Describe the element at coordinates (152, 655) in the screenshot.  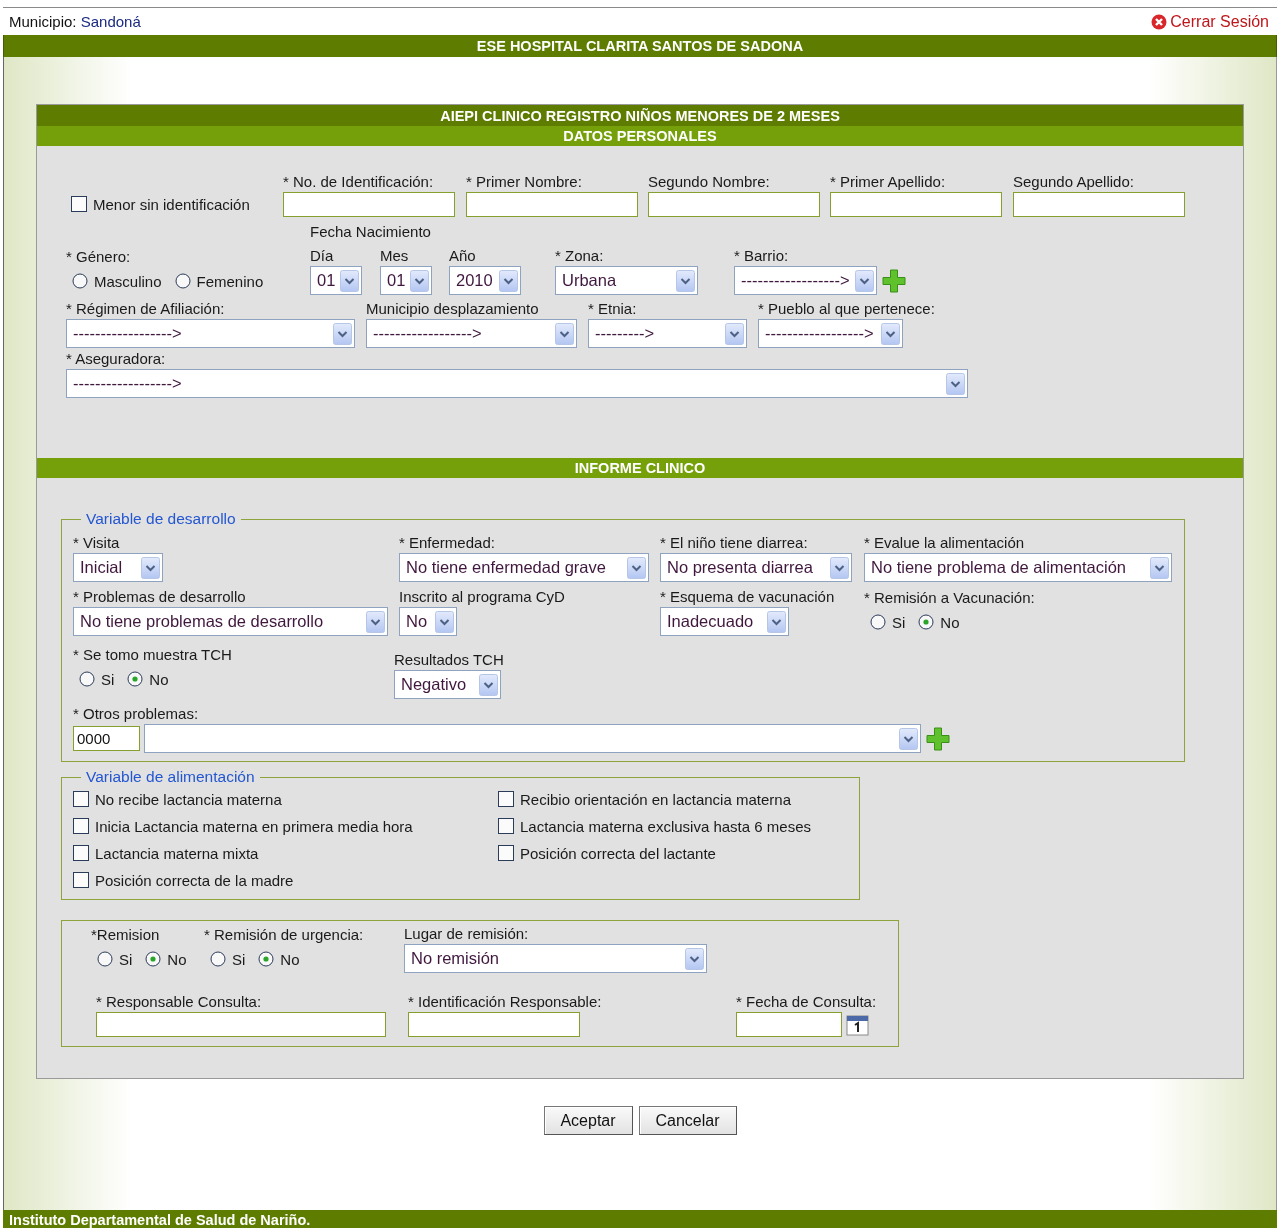
I see `field-label: * Se tomo muestra TCH` at that location.